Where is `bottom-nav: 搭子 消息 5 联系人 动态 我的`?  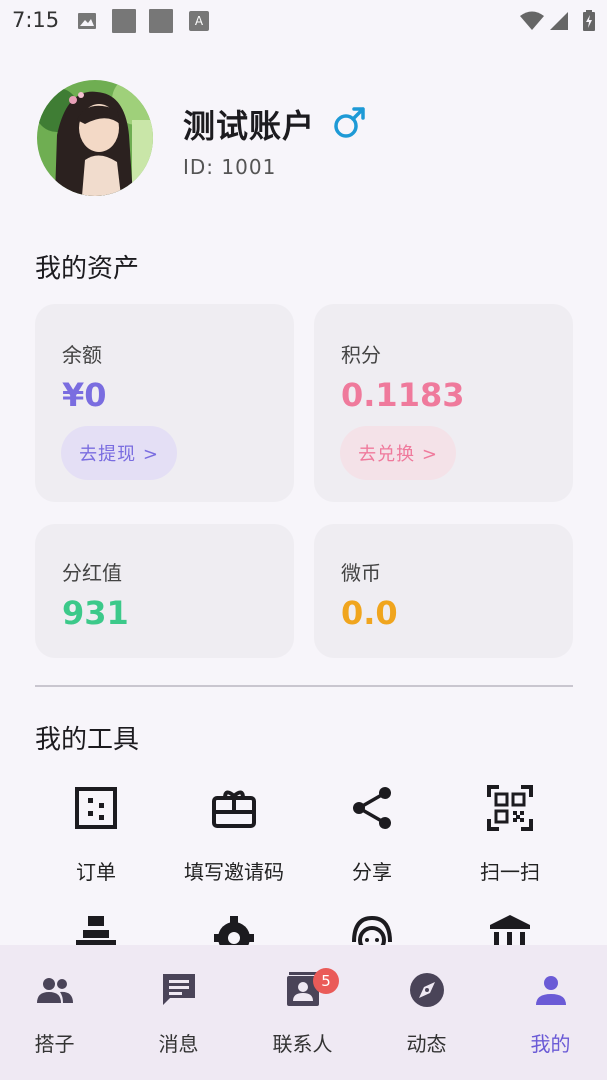
bottom-nav: 搭子 消息 5 联系人 动态 我的 is located at coordinates (303, 1012).